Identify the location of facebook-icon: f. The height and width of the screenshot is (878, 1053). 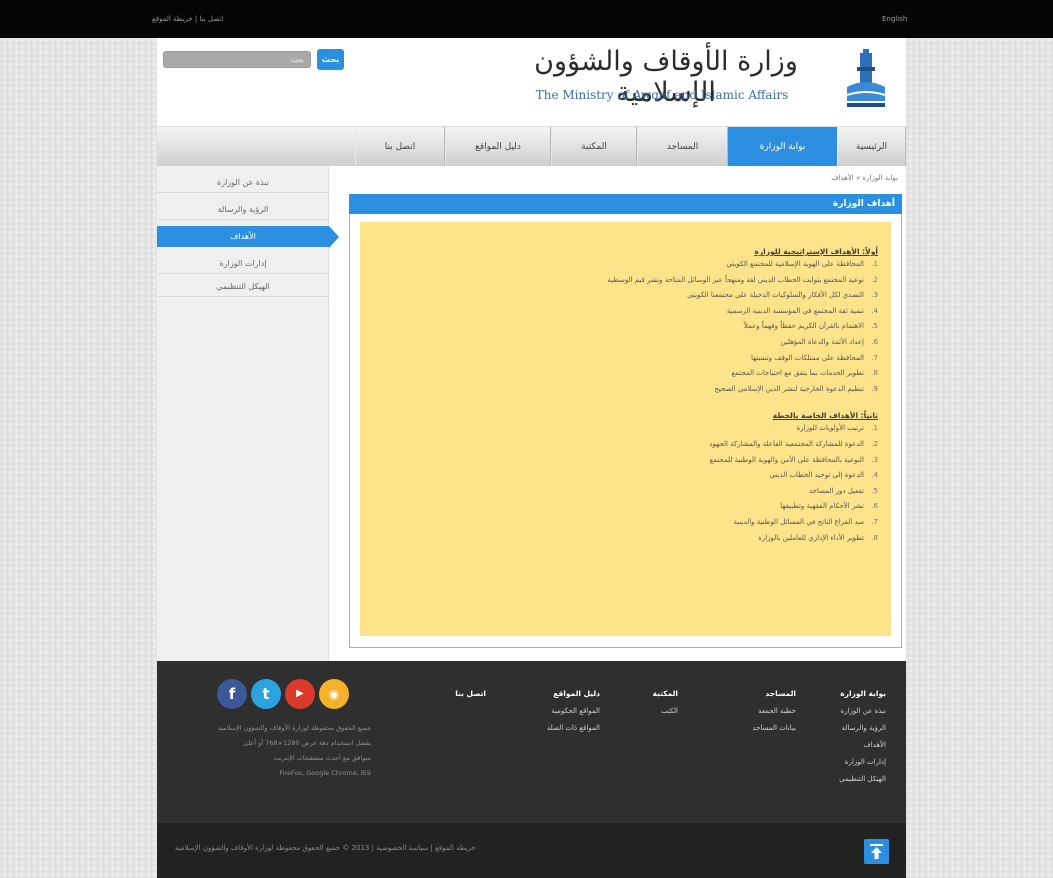
(232, 694).